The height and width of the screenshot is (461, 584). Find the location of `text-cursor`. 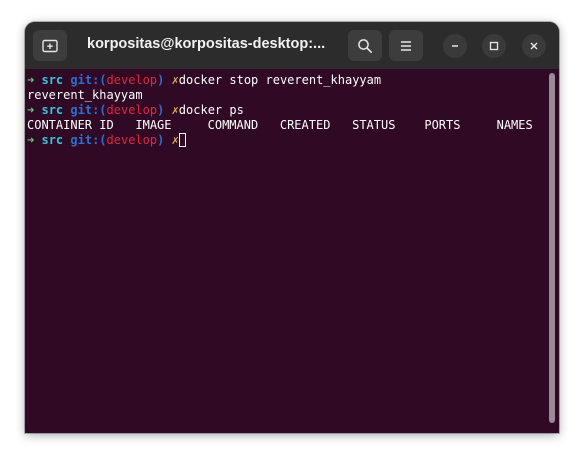

text-cursor is located at coordinates (182, 140).